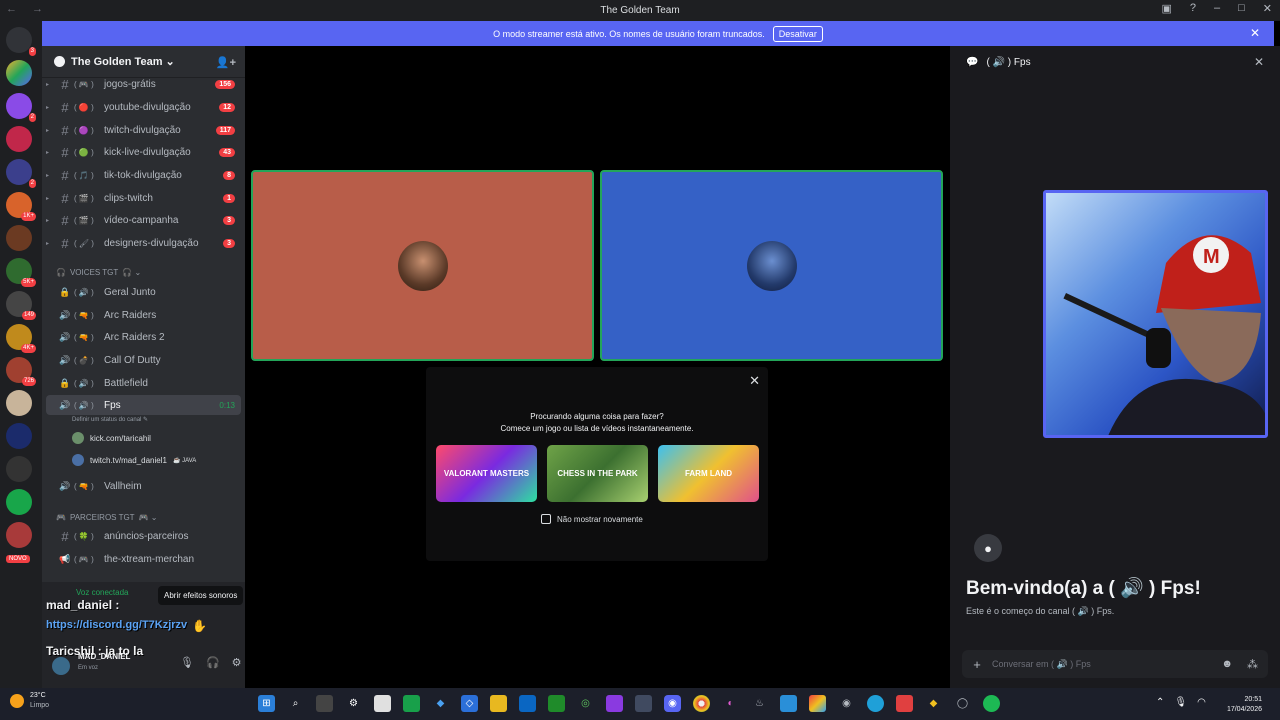 The height and width of the screenshot is (720, 1280). I want to click on folder-icon, so click(498, 703).